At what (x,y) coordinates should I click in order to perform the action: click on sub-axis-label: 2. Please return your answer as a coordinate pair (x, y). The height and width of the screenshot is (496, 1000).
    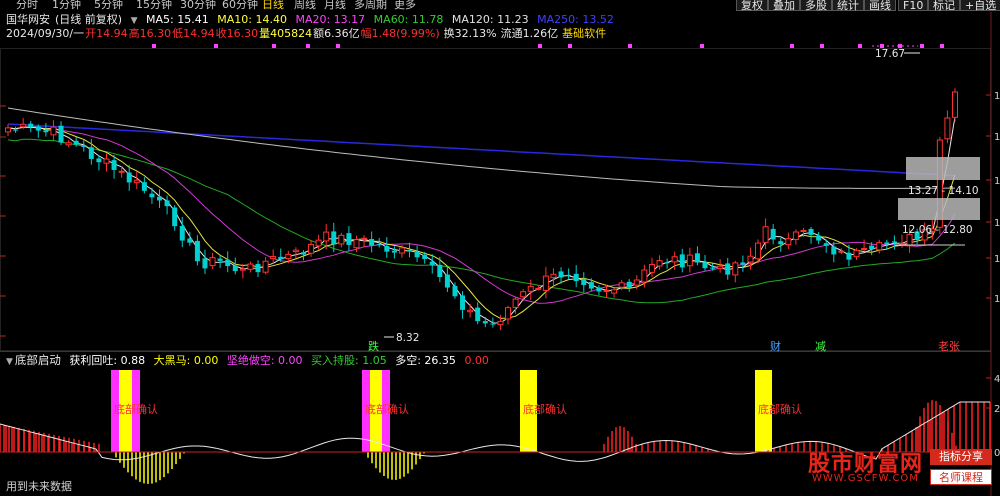
    Looking at the image, I should click on (997, 409).